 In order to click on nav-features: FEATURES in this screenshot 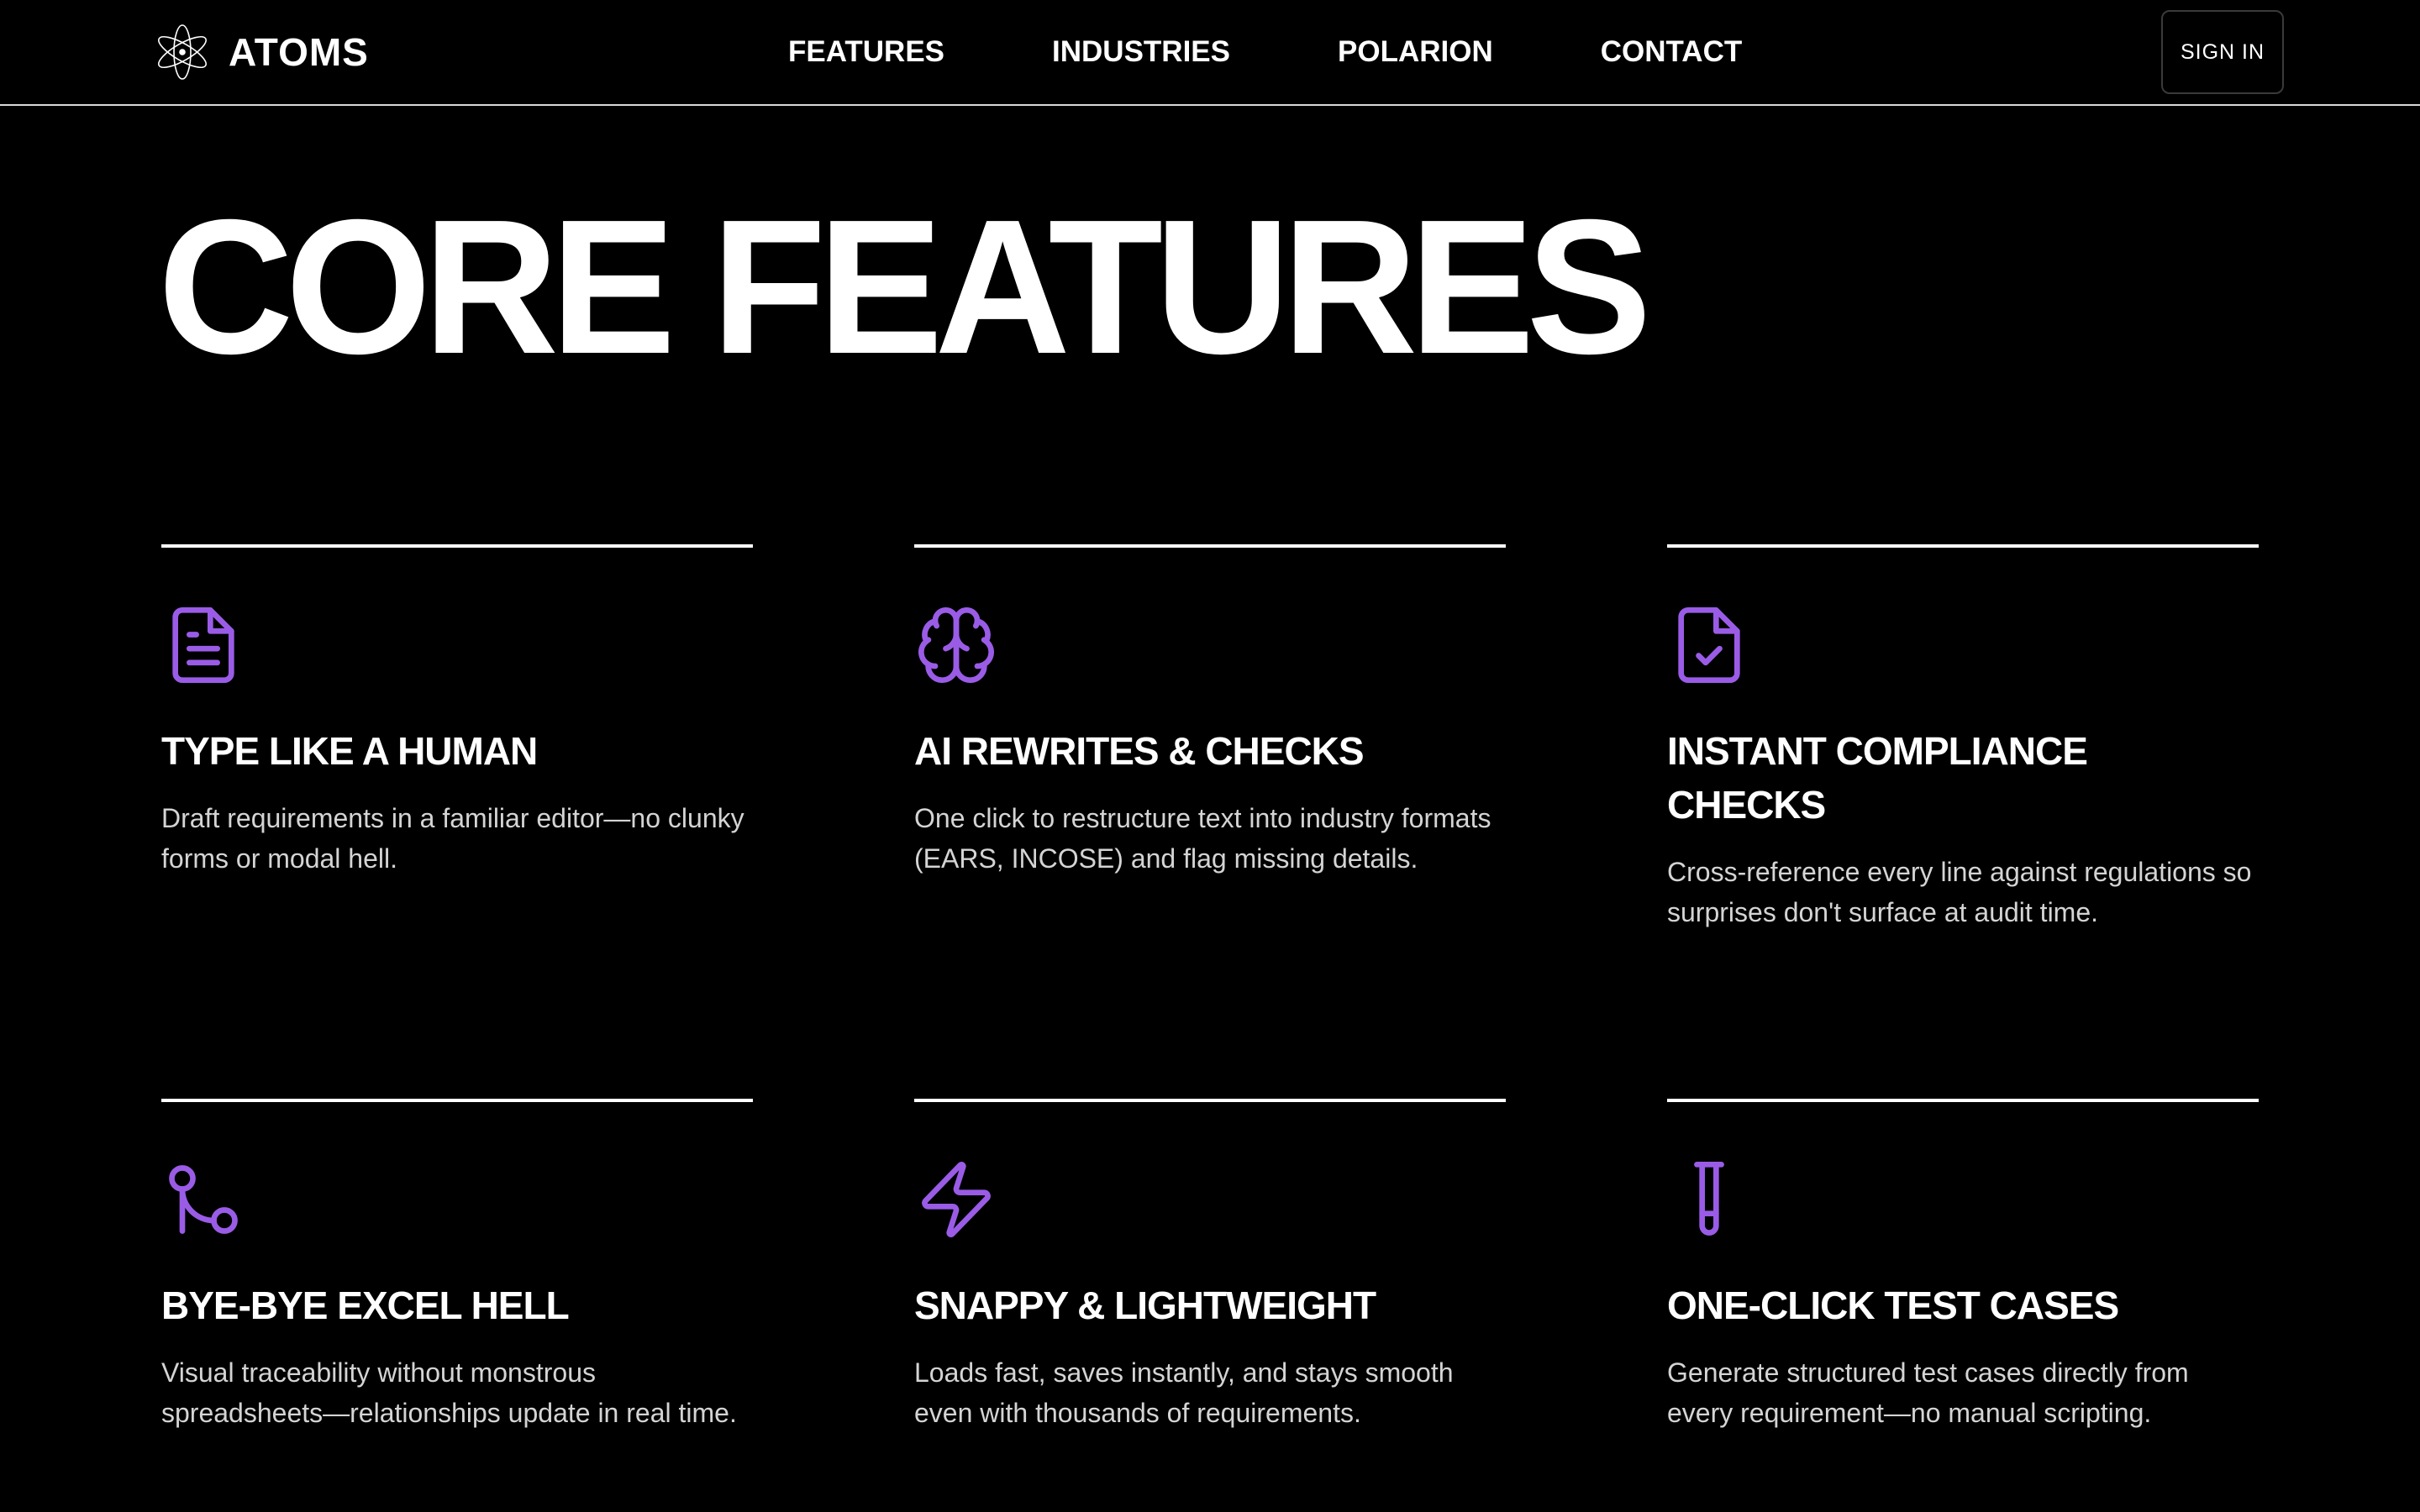, I will do `click(866, 52)`.